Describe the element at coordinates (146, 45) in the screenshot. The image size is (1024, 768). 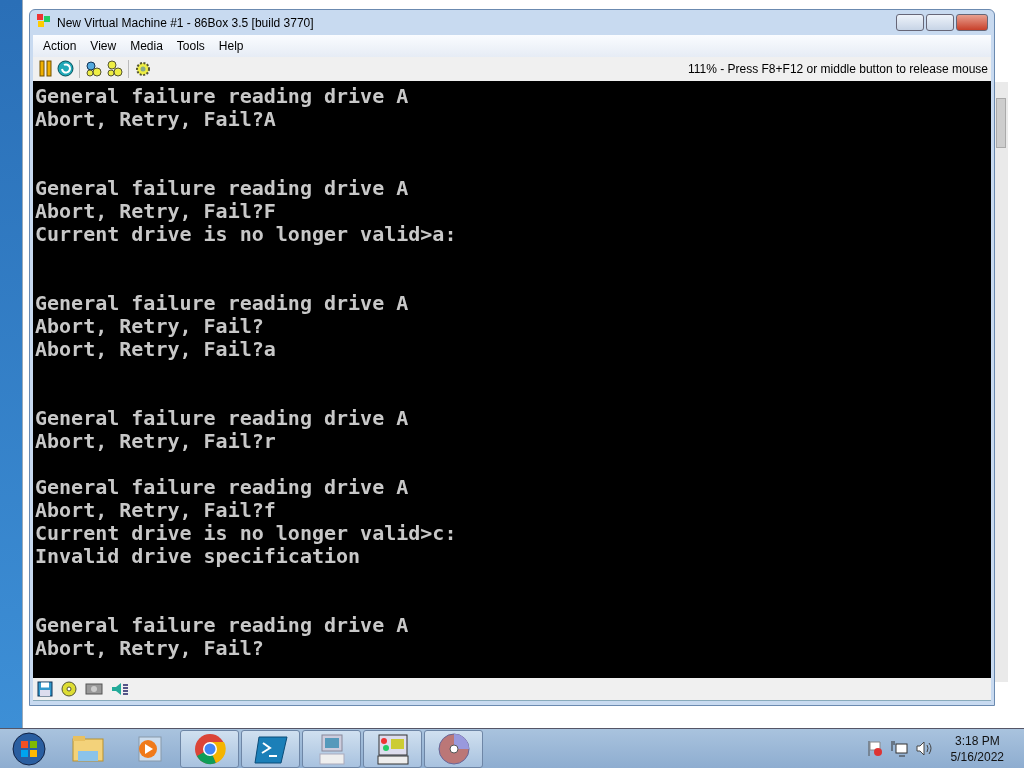
I see `menu-item: Media` at that location.